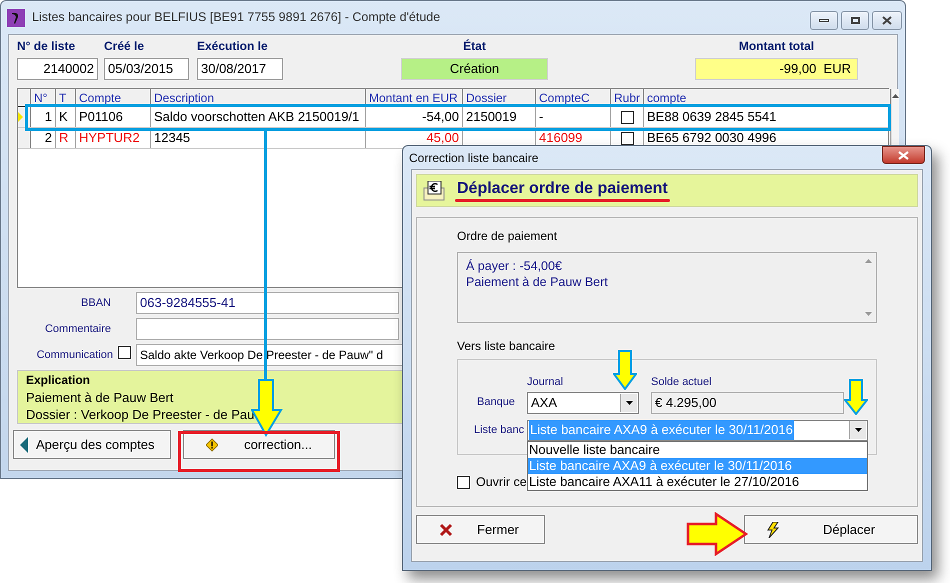 The height and width of the screenshot is (583, 950). Describe the element at coordinates (58, 380) in the screenshot. I see `panel-title: Explication` at that location.